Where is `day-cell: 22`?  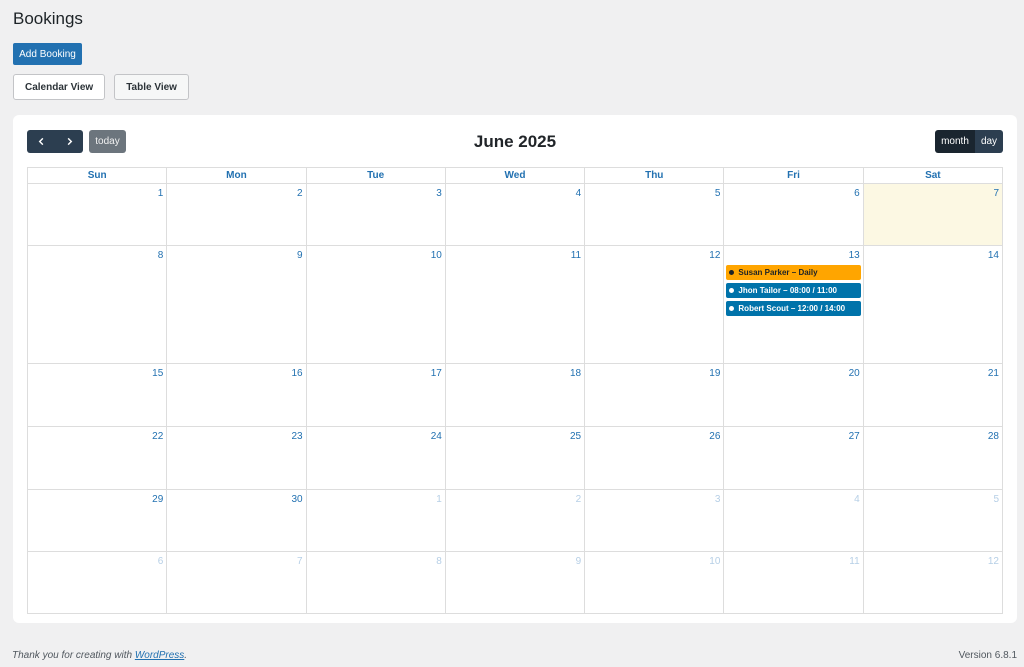
day-cell: 22 is located at coordinates (97, 458).